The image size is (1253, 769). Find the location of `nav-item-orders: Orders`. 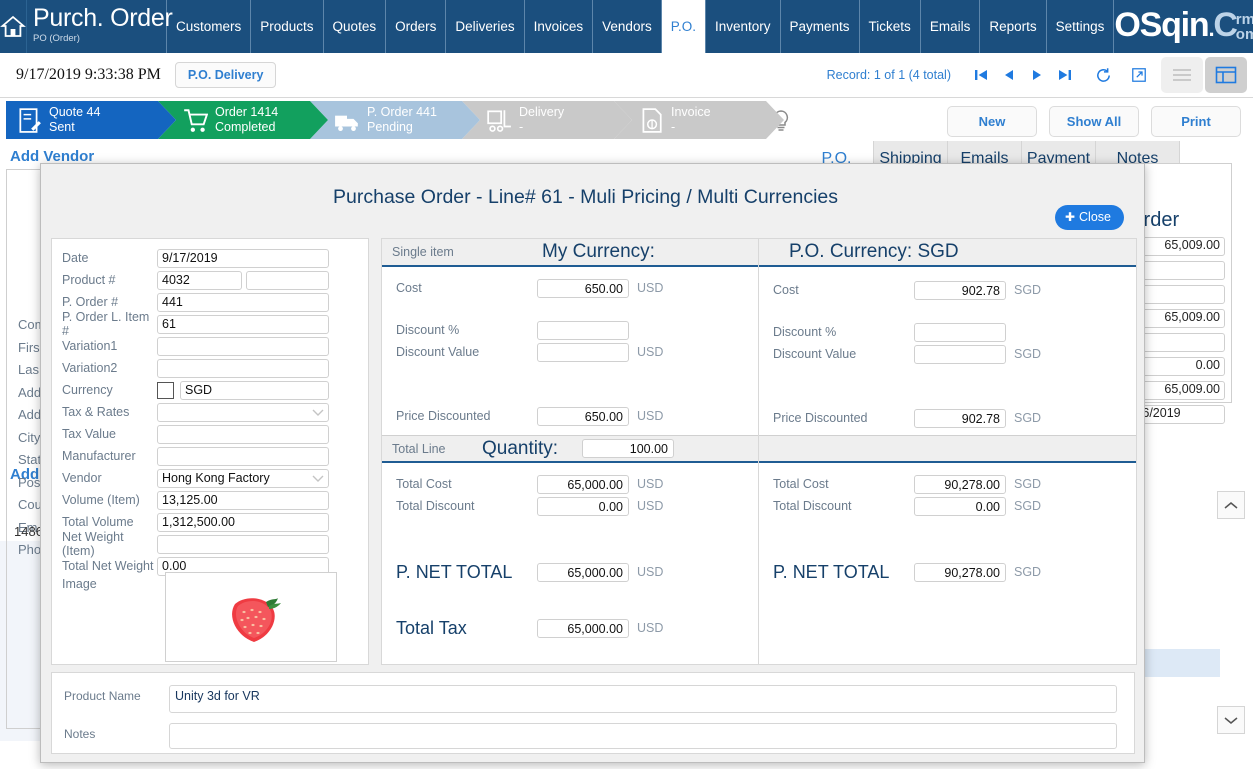

nav-item-orders: Orders is located at coordinates (416, 26).